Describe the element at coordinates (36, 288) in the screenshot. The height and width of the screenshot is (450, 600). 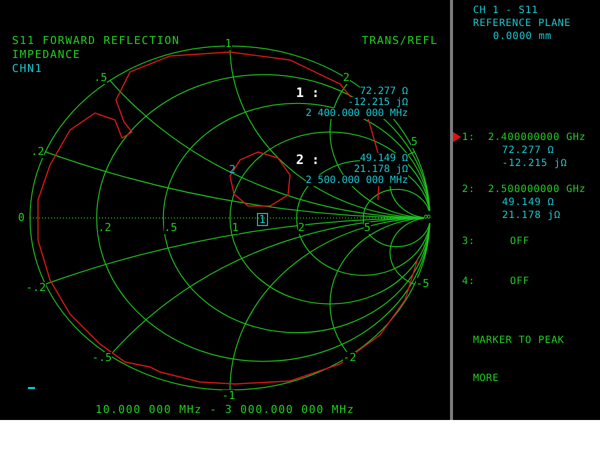
I see `axis-label: -.2` at that location.